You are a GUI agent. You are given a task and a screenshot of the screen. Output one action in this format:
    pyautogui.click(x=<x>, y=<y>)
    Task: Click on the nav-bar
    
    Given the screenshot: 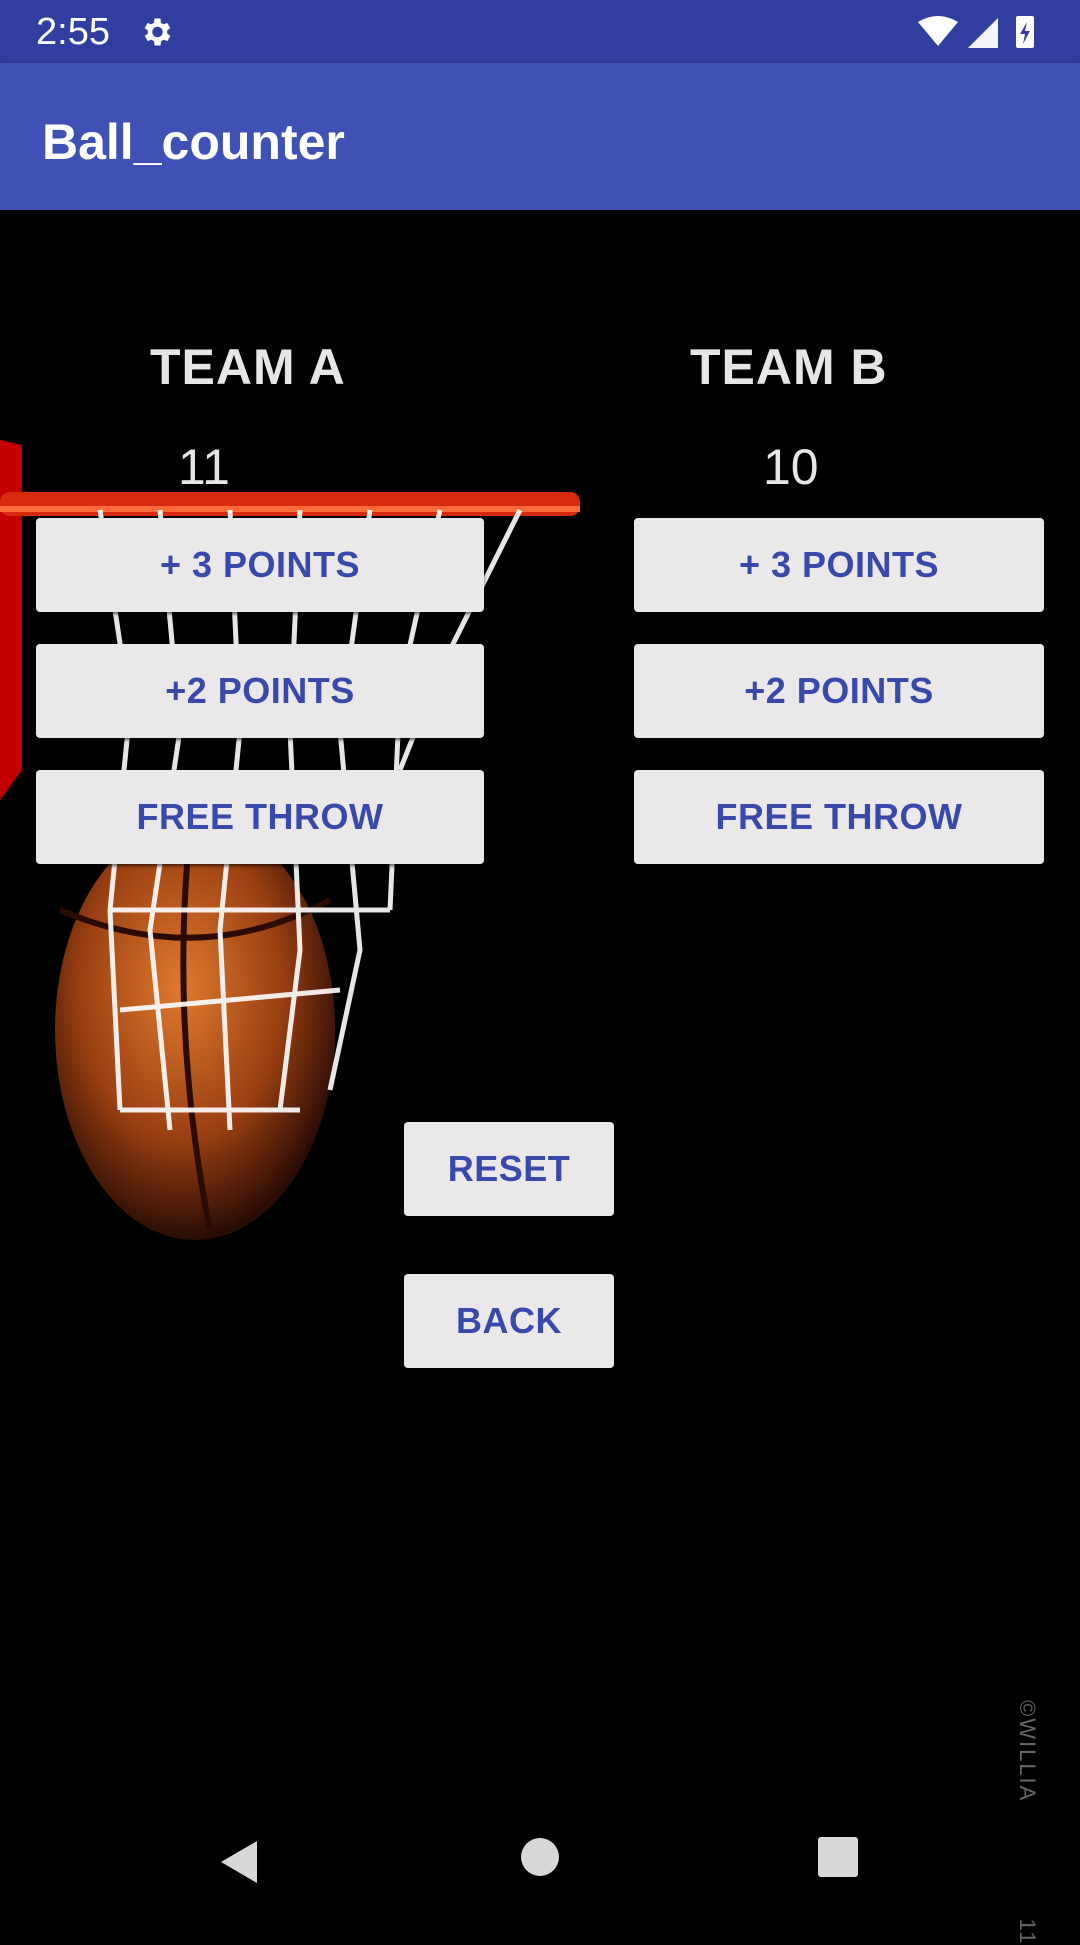 What is the action you would take?
    pyautogui.click(x=540, y=1860)
    